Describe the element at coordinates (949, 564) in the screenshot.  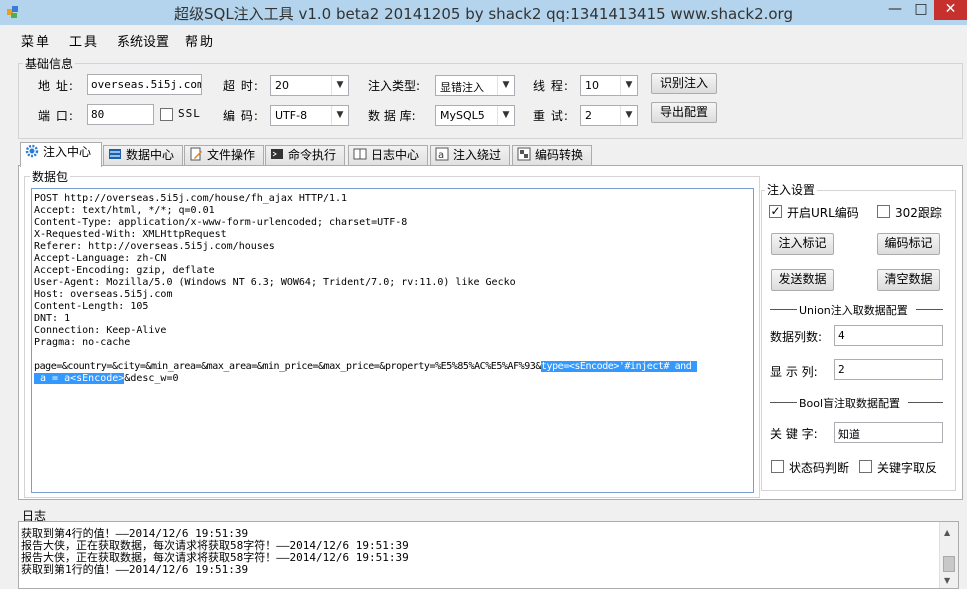
I see `scroll-thumb` at that location.